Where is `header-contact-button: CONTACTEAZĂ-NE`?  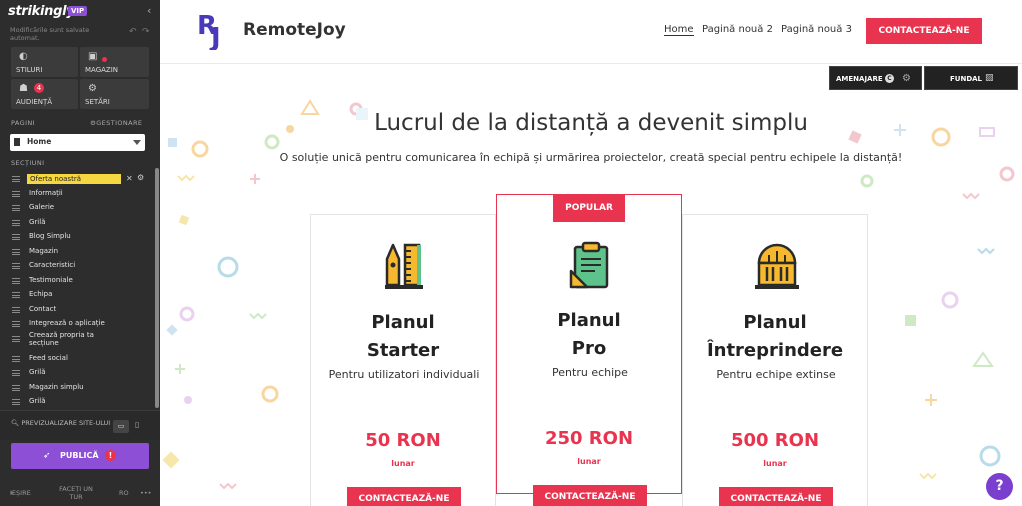 header-contact-button: CONTACTEAZĂ-NE is located at coordinates (924, 31).